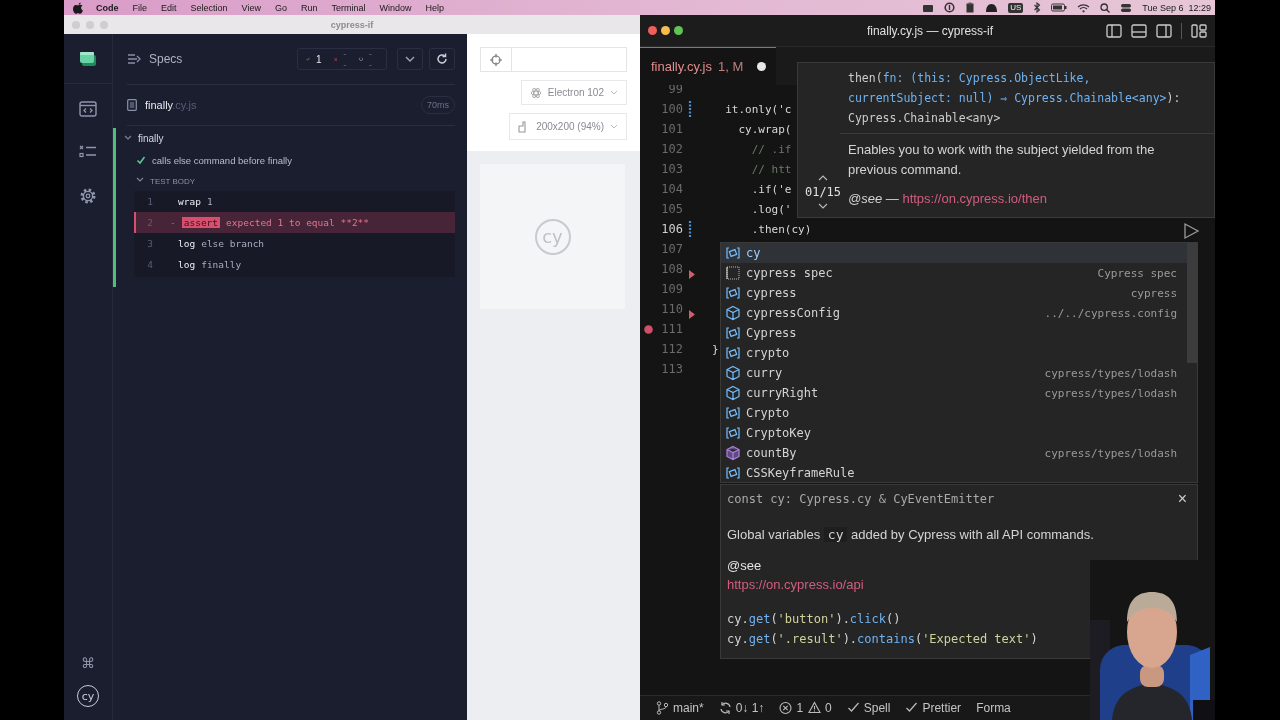 The height and width of the screenshot is (720, 1280). What do you see at coordinates (954, 313) in the screenshot?
I see `suggestion-item: cypressConfig ../../cypress.config` at bounding box center [954, 313].